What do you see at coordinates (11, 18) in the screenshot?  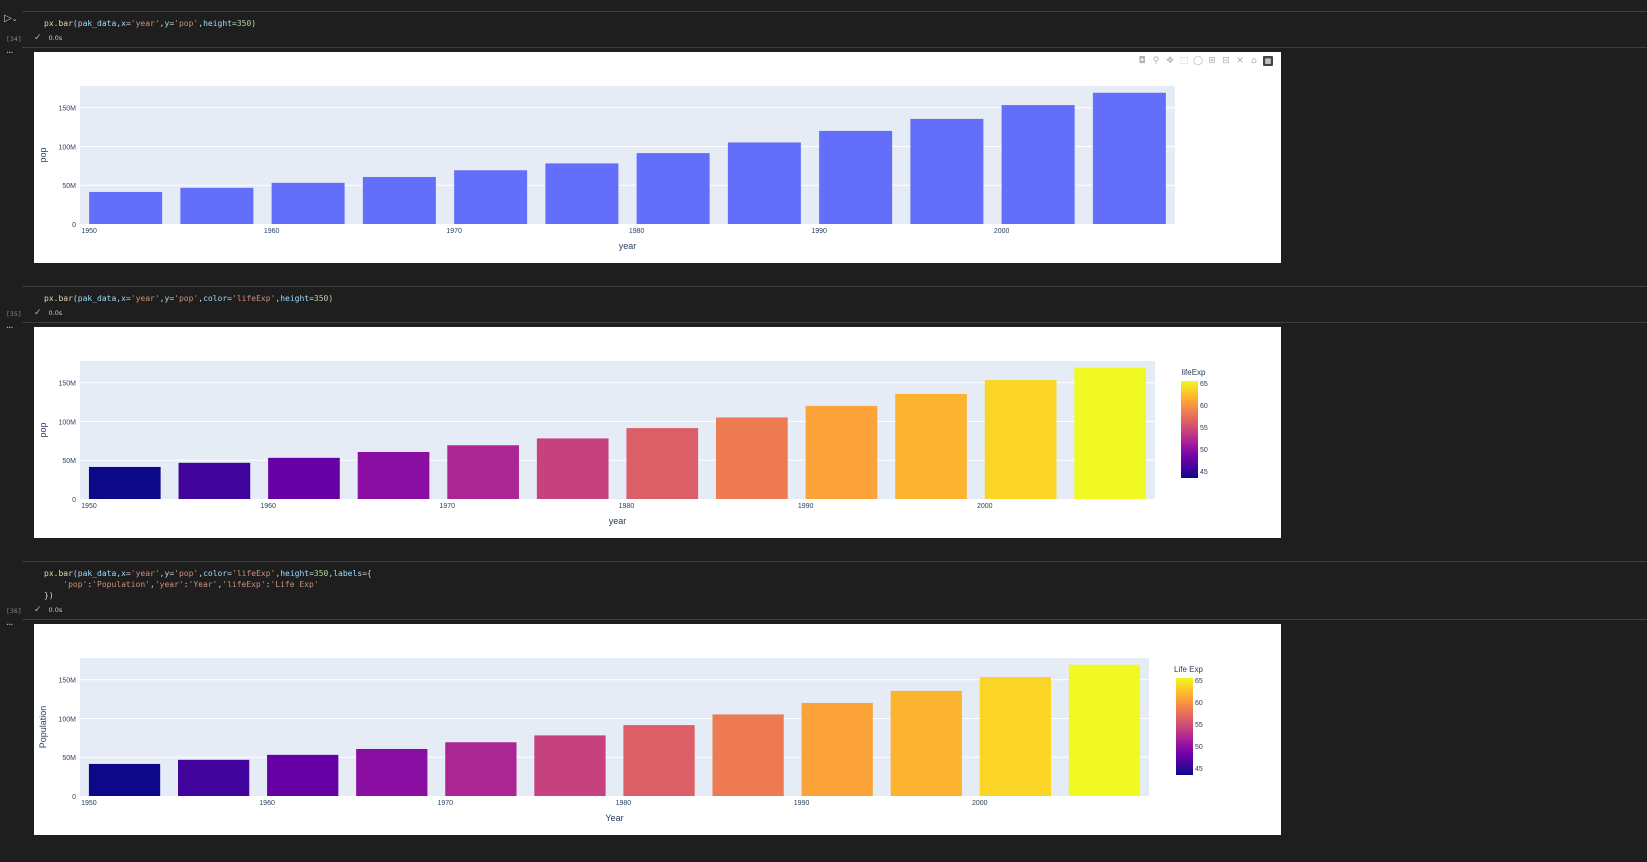 I see `run-cell-icon: ▷⌄` at bounding box center [11, 18].